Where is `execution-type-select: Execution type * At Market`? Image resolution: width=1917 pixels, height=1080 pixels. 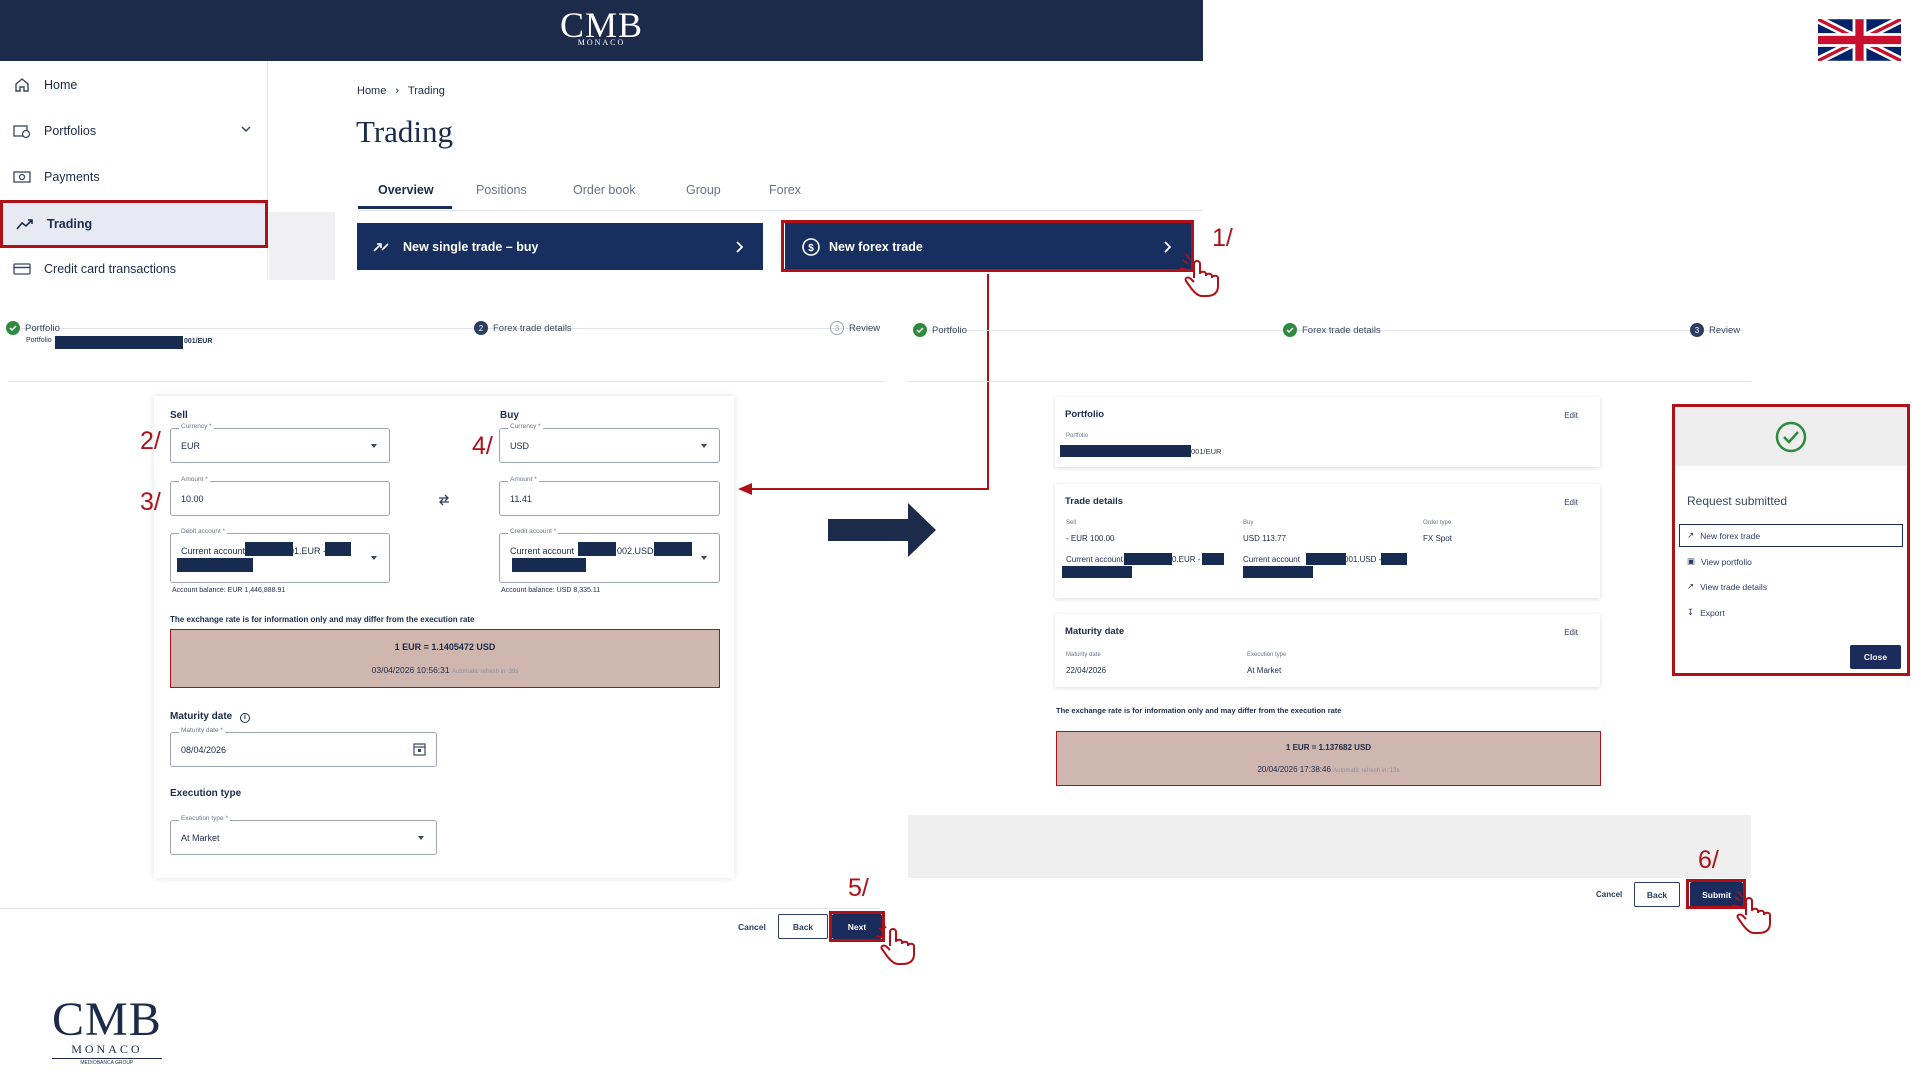 execution-type-select: Execution type * At Market is located at coordinates (303, 835).